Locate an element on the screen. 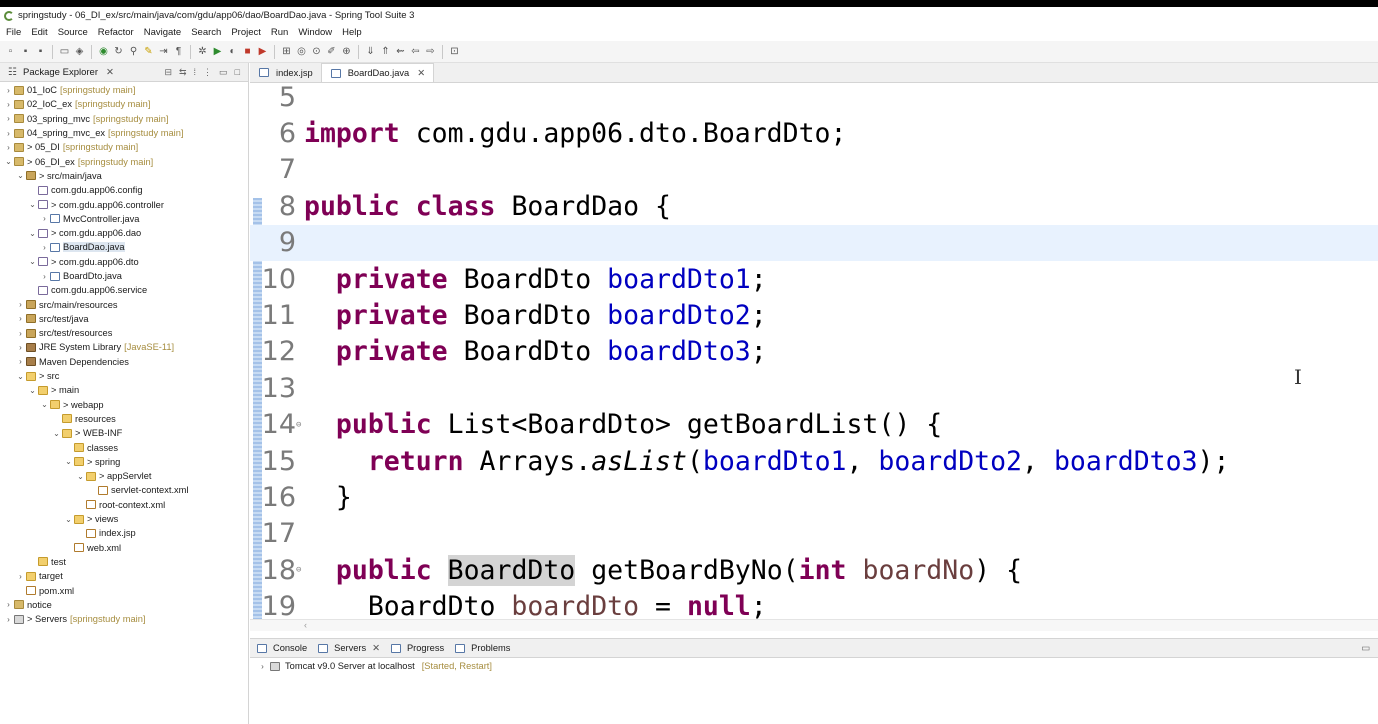  tree-item: test is located at coordinates (124, 562).